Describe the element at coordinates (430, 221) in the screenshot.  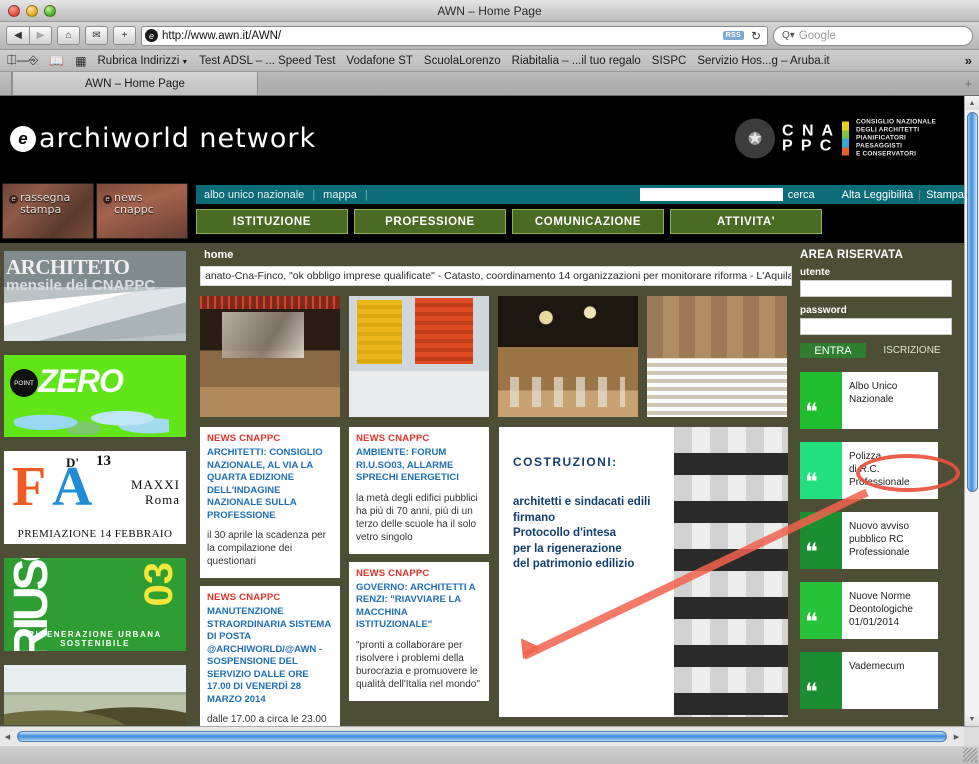
I see `nav-professione: PROFESSIONE` at that location.